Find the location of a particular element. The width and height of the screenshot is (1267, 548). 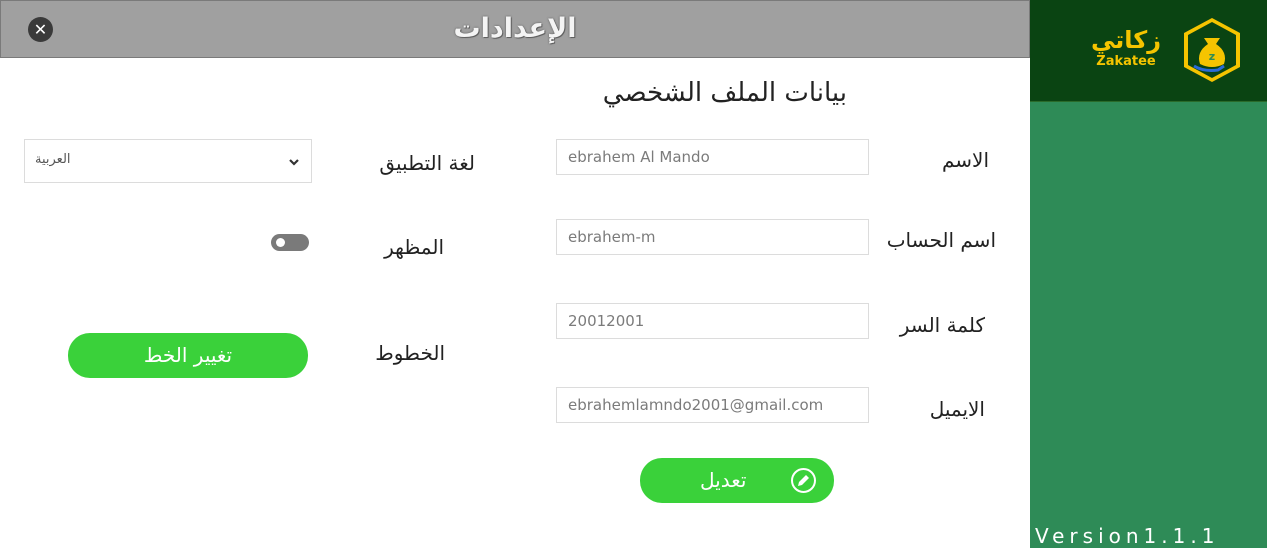

title-bar: ✕ الإعدادات is located at coordinates (515, 29).